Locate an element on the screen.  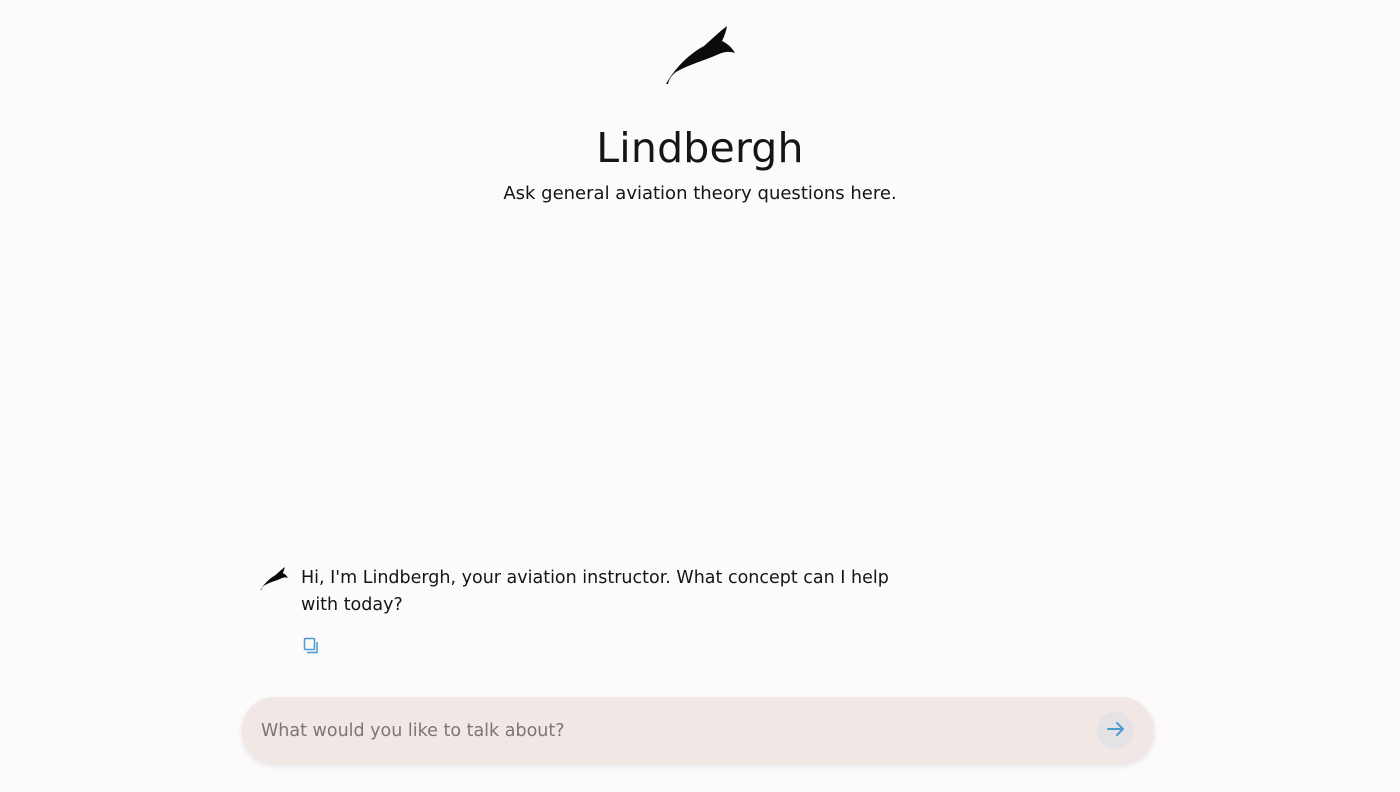
copy-button is located at coordinates (311, 647).